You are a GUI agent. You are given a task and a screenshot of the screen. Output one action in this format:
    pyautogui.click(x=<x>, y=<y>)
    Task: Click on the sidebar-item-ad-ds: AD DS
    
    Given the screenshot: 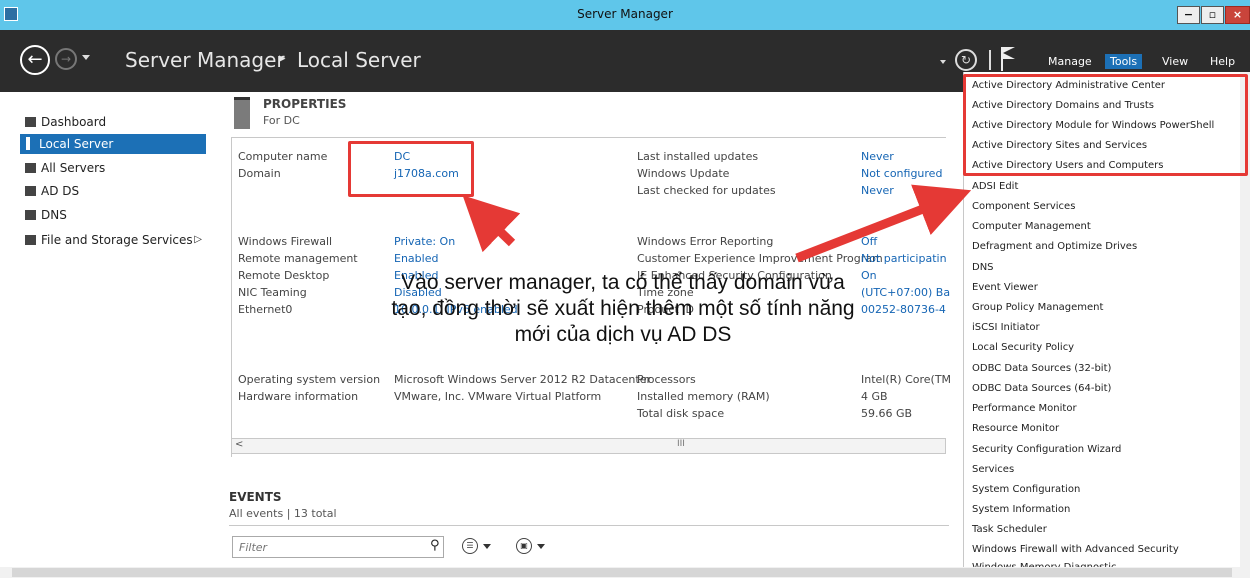 What is the action you would take?
    pyautogui.click(x=114, y=191)
    